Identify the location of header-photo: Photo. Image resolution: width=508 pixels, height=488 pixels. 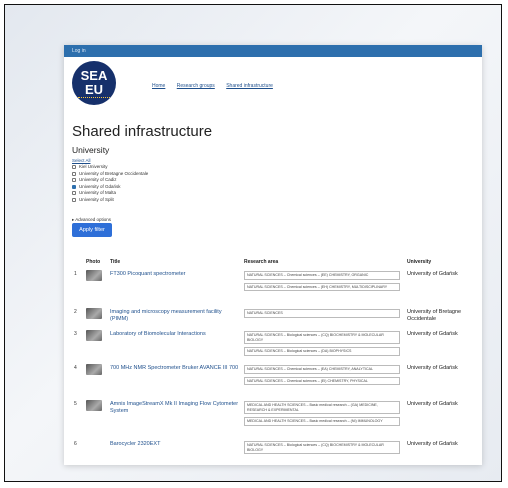
(93, 262).